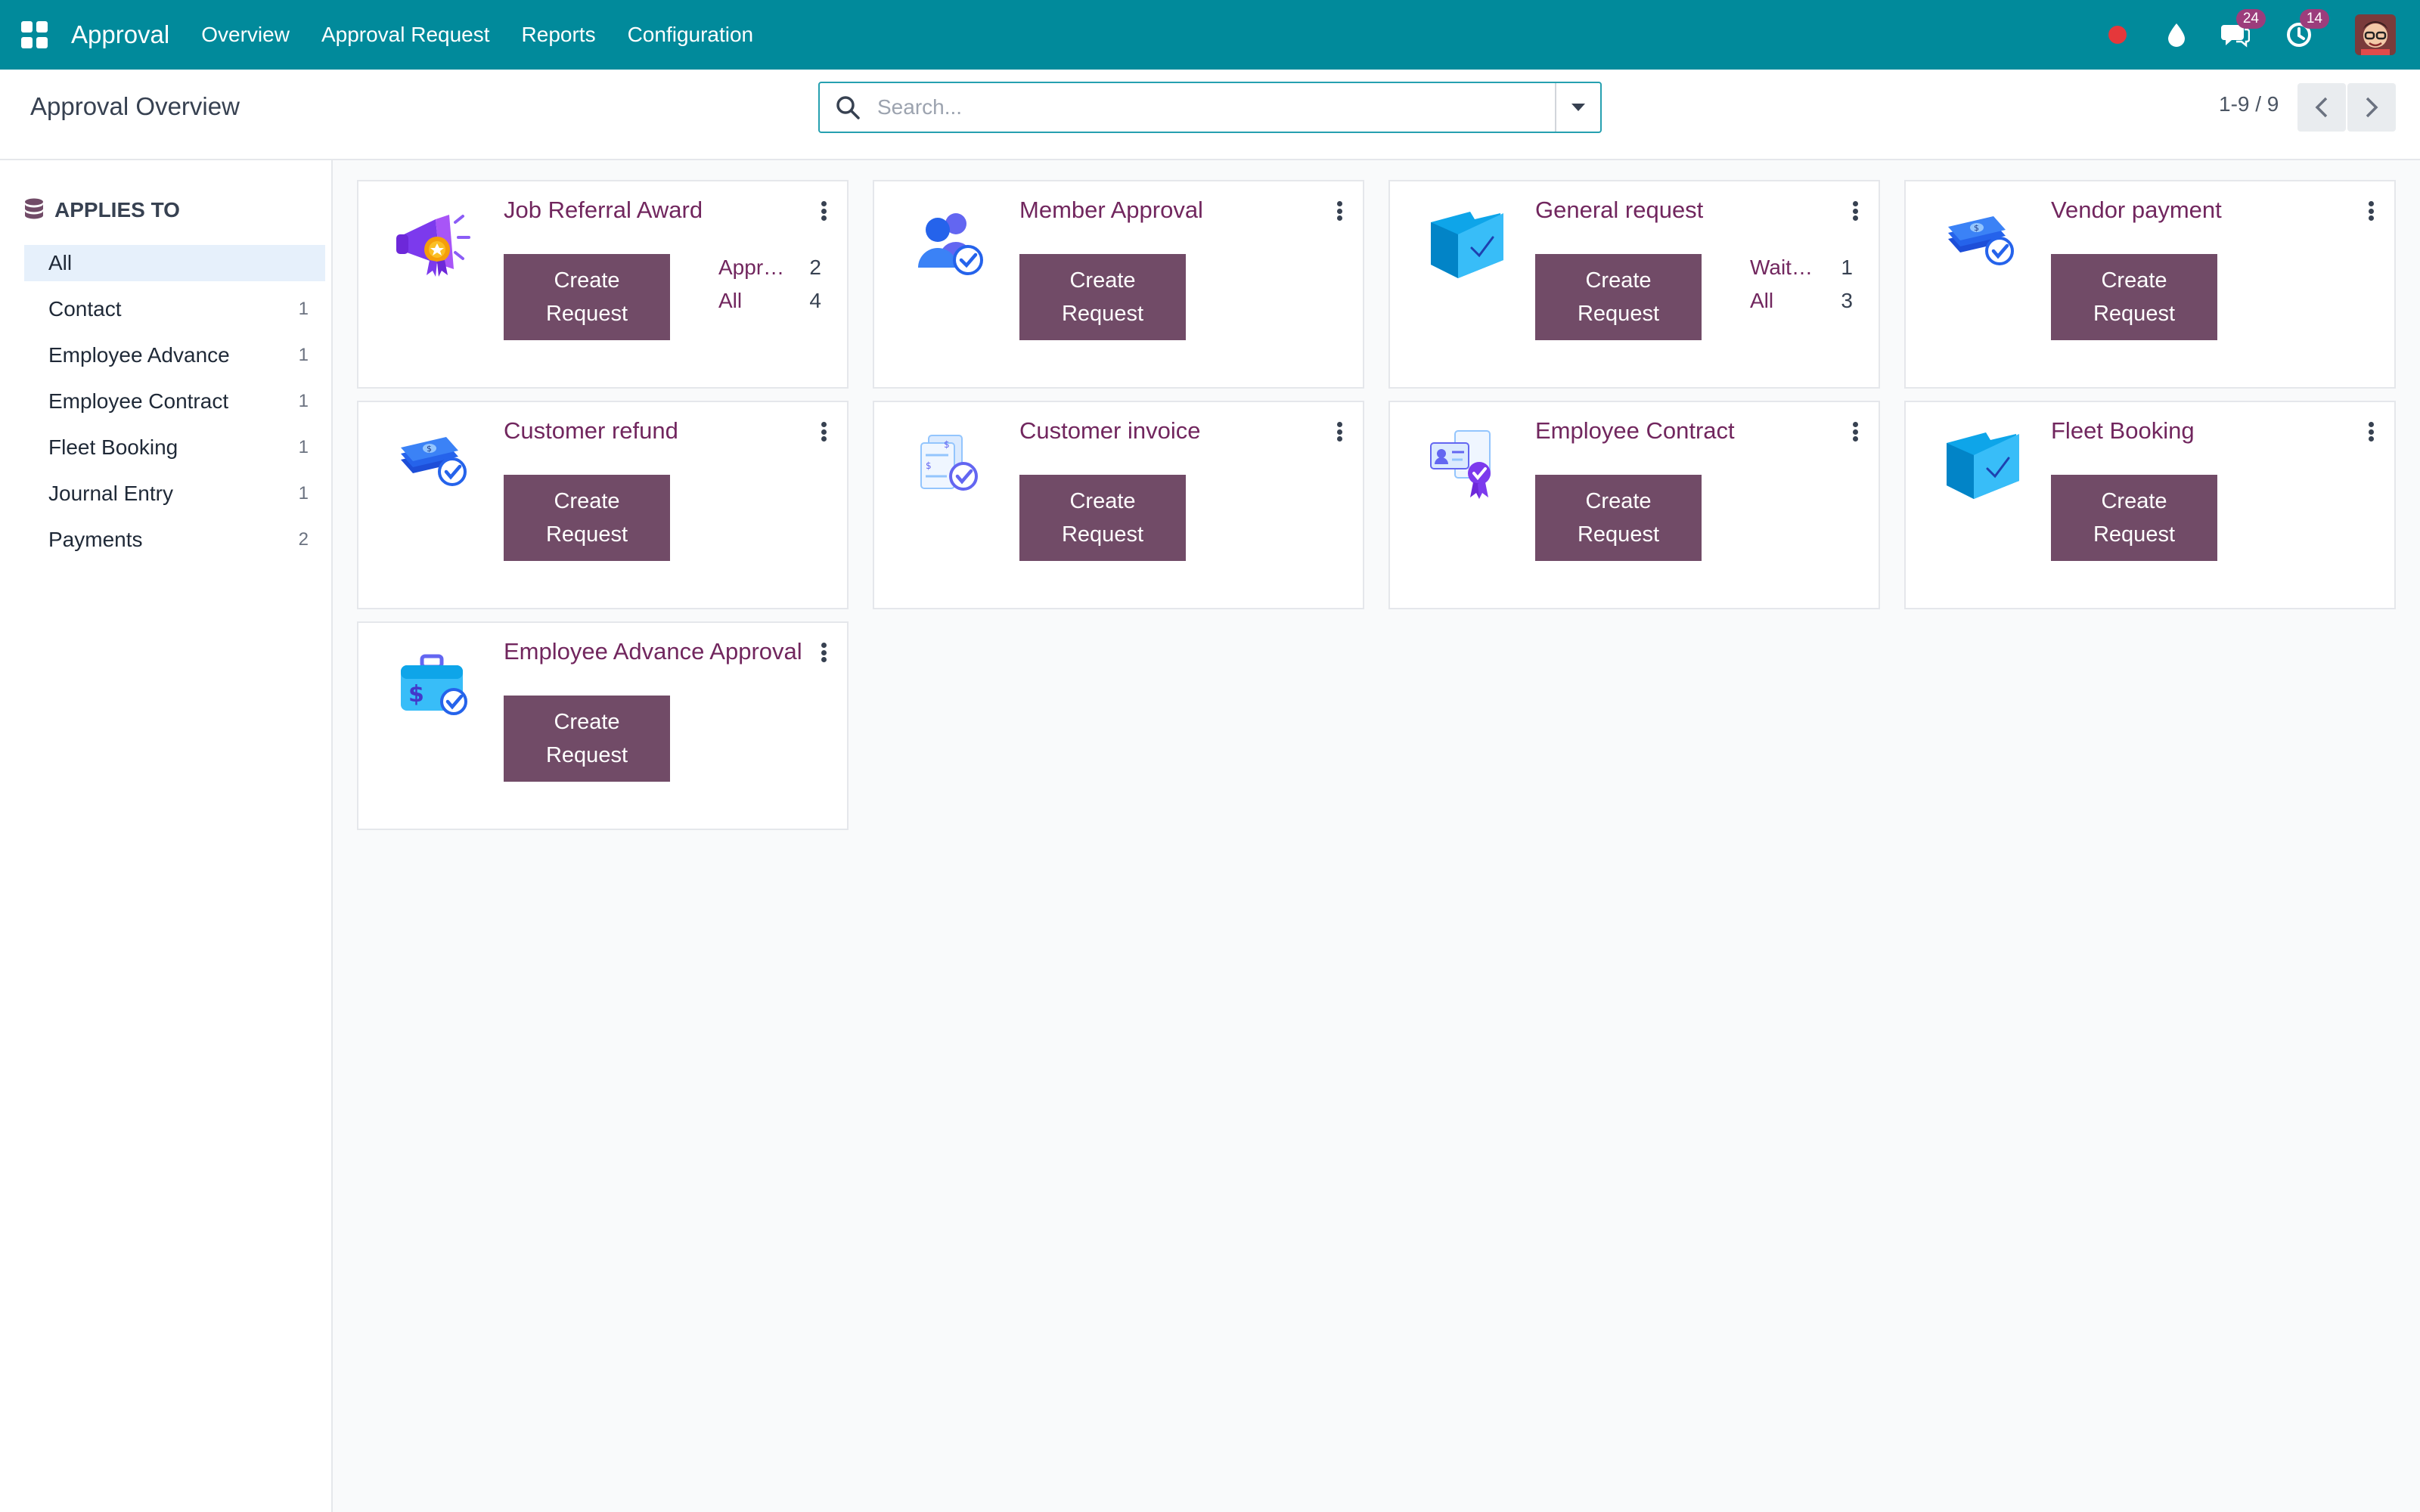 This screenshot has height=1512, width=2420. Describe the element at coordinates (559, 35) in the screenshot. I see `nav-reports: Reports` at that location.